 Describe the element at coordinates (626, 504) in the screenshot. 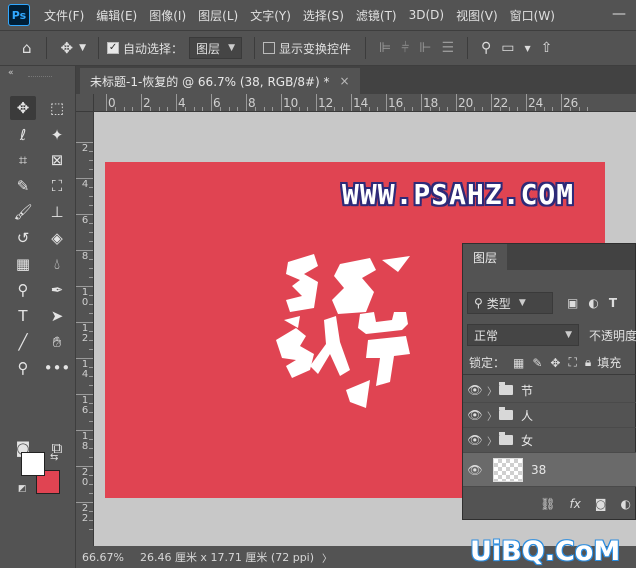

I see `adjustment-layer-icon: ◐` at that location.